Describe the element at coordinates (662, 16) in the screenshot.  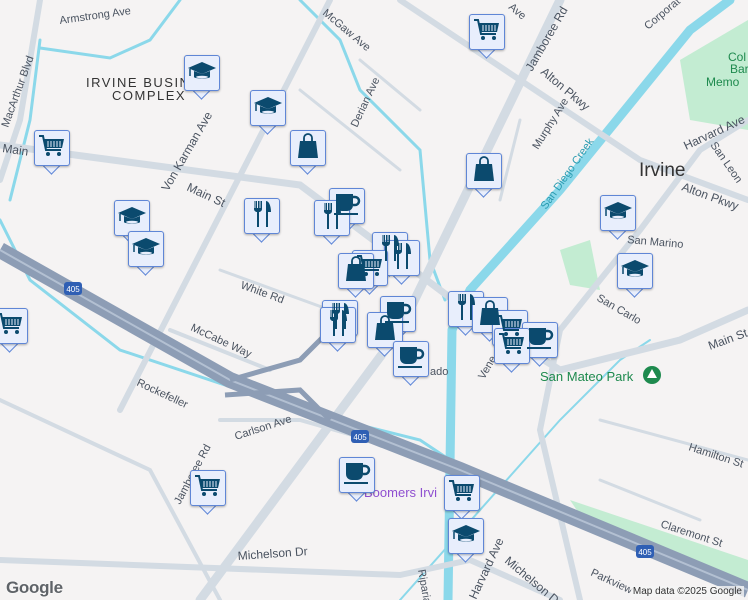
I see `street-label: Corporat` at that location.